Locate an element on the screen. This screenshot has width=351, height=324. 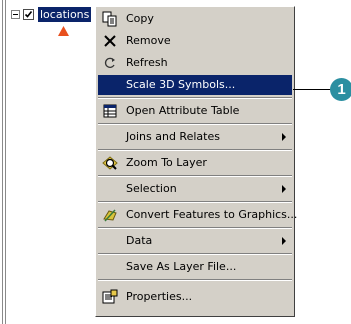
menu-item-label: Open Attribute Table is located at coordinates (183, 110).